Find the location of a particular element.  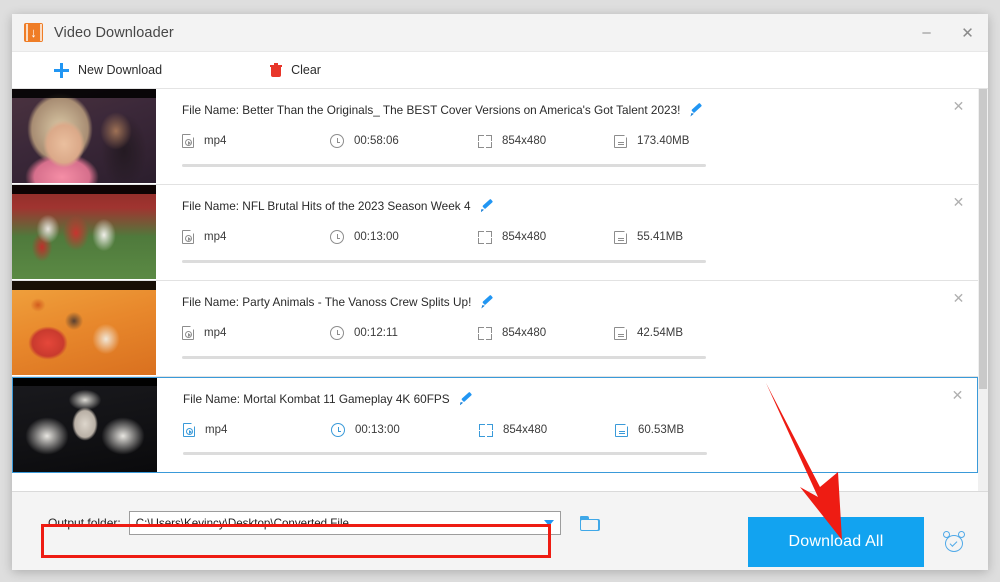

video-download-icon: ↓ is located at coordinates (33, 32).